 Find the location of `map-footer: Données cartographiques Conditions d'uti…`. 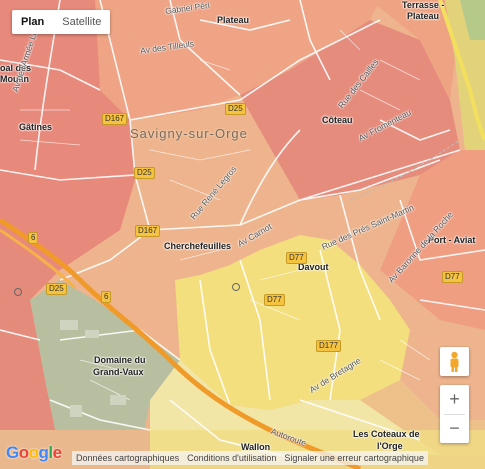

map-footer: Données cartographiques Conditions d'uti… is located at coordinates (250, 458).